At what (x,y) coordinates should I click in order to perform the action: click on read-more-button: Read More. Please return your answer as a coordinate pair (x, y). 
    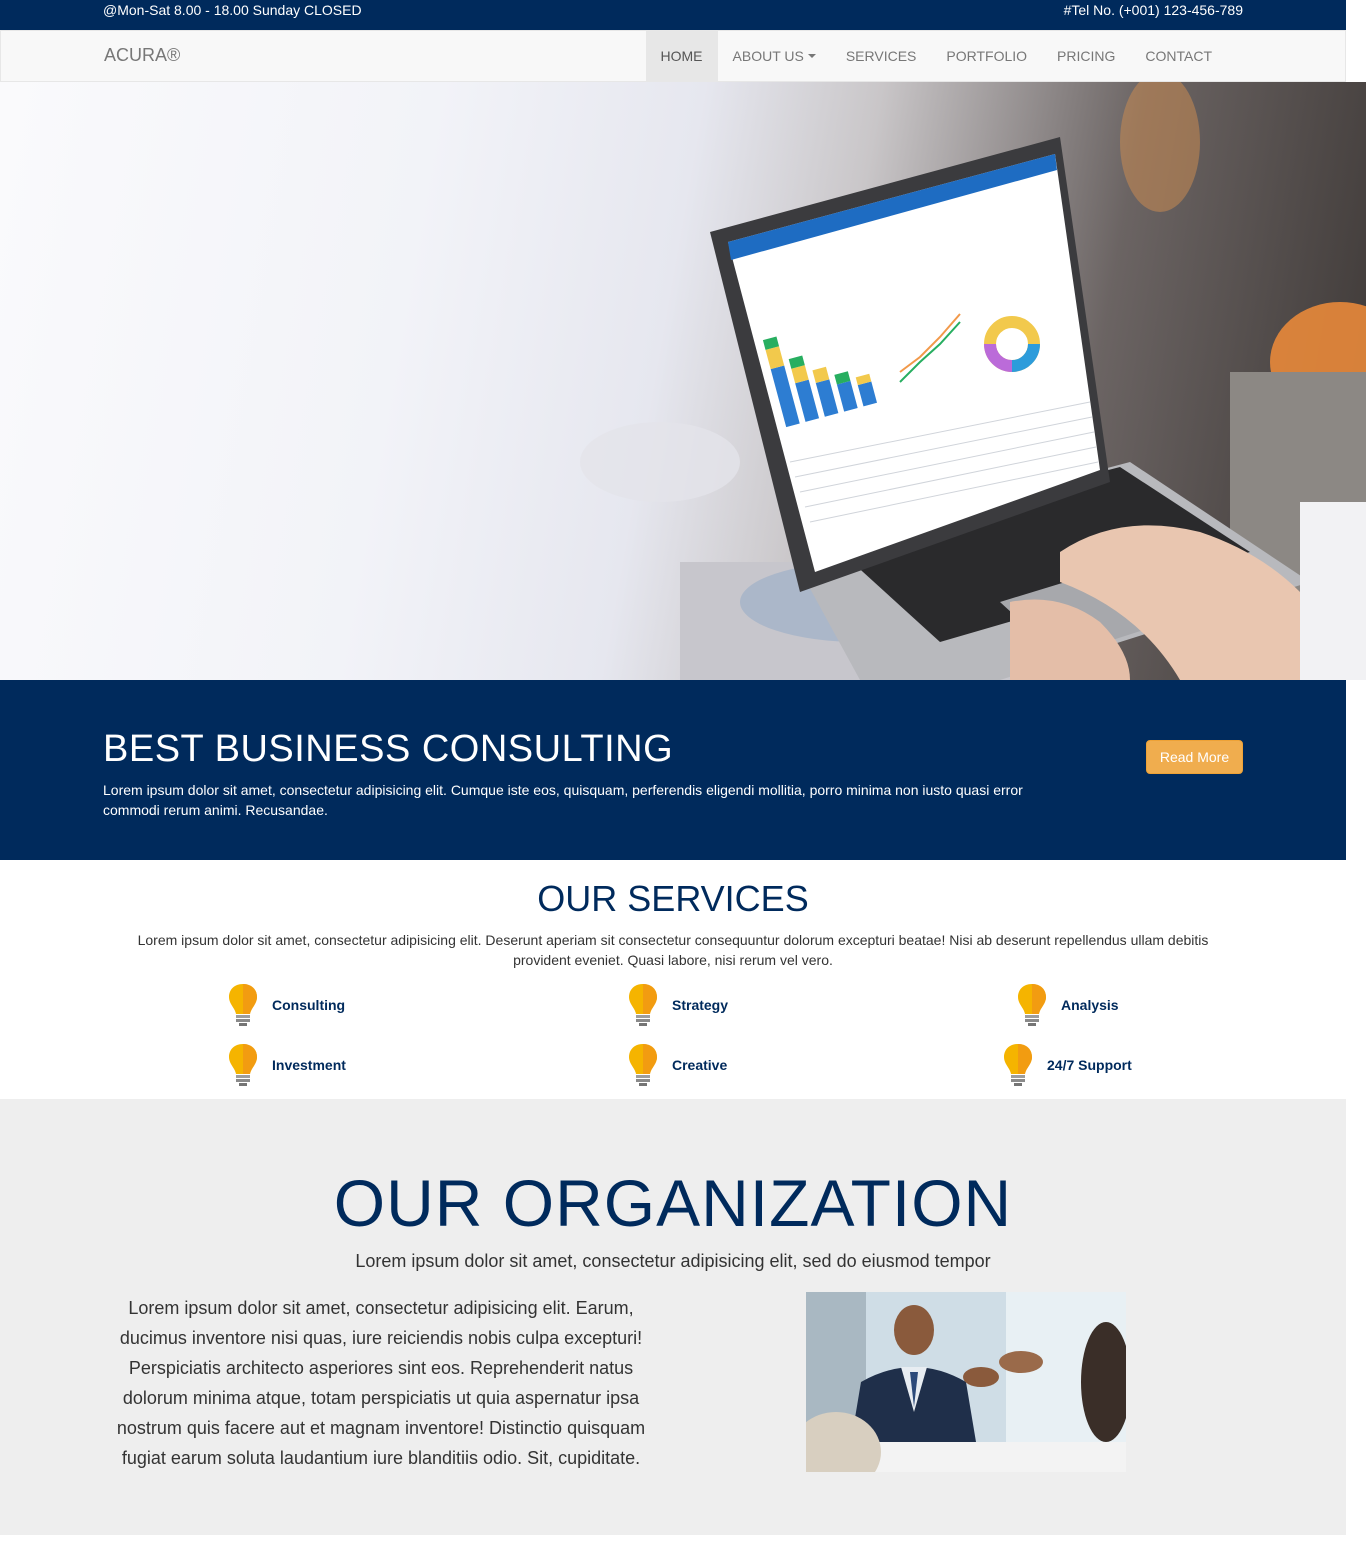
    Looking at the image, I should click on (1194, 757).